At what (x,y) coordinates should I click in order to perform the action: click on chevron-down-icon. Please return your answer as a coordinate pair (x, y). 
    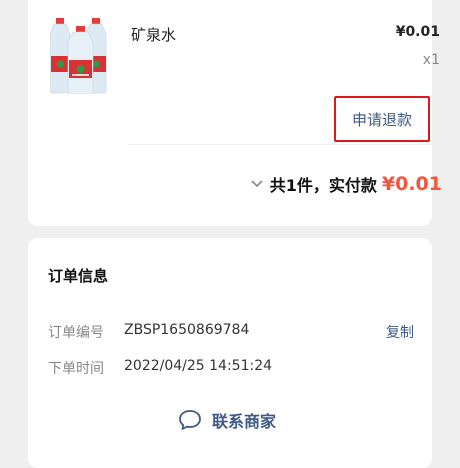
    Looking at the image, I should click on (257, 184).